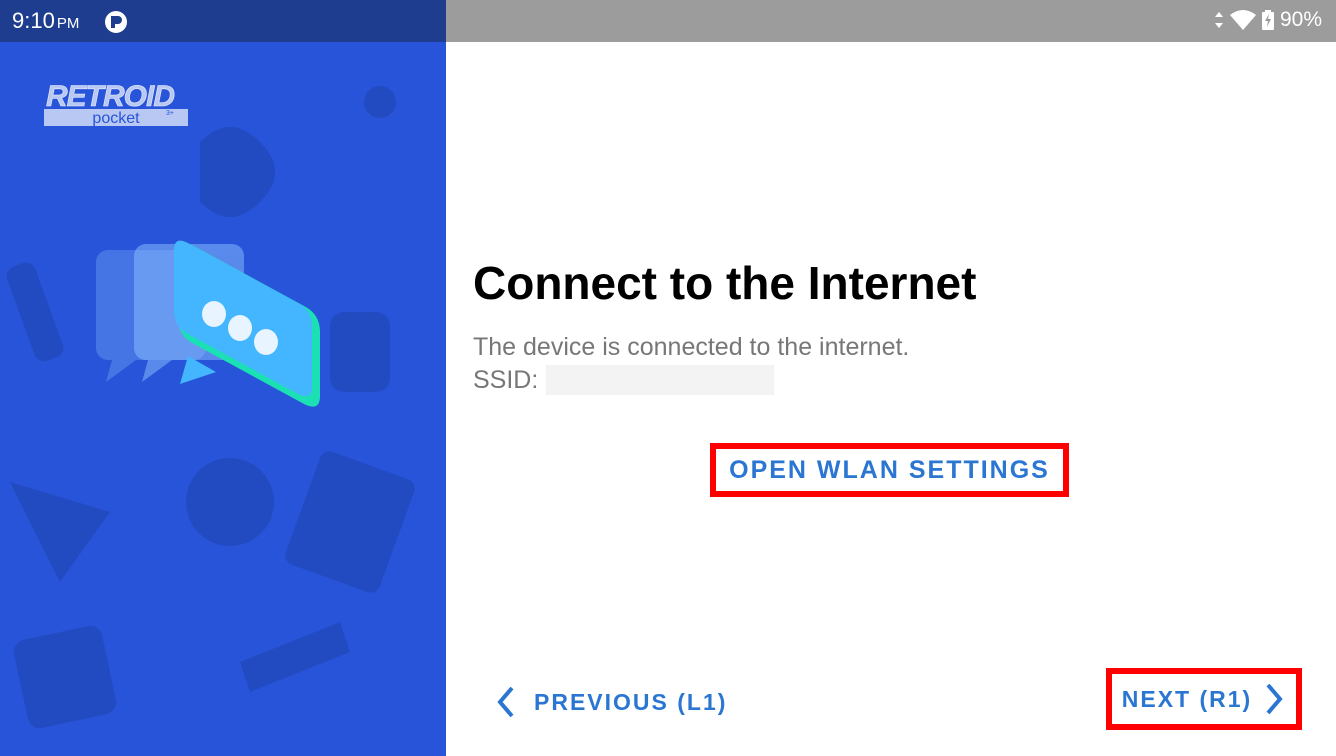  I want to click on next-label: NEXT (R1), so click(1187, 698).